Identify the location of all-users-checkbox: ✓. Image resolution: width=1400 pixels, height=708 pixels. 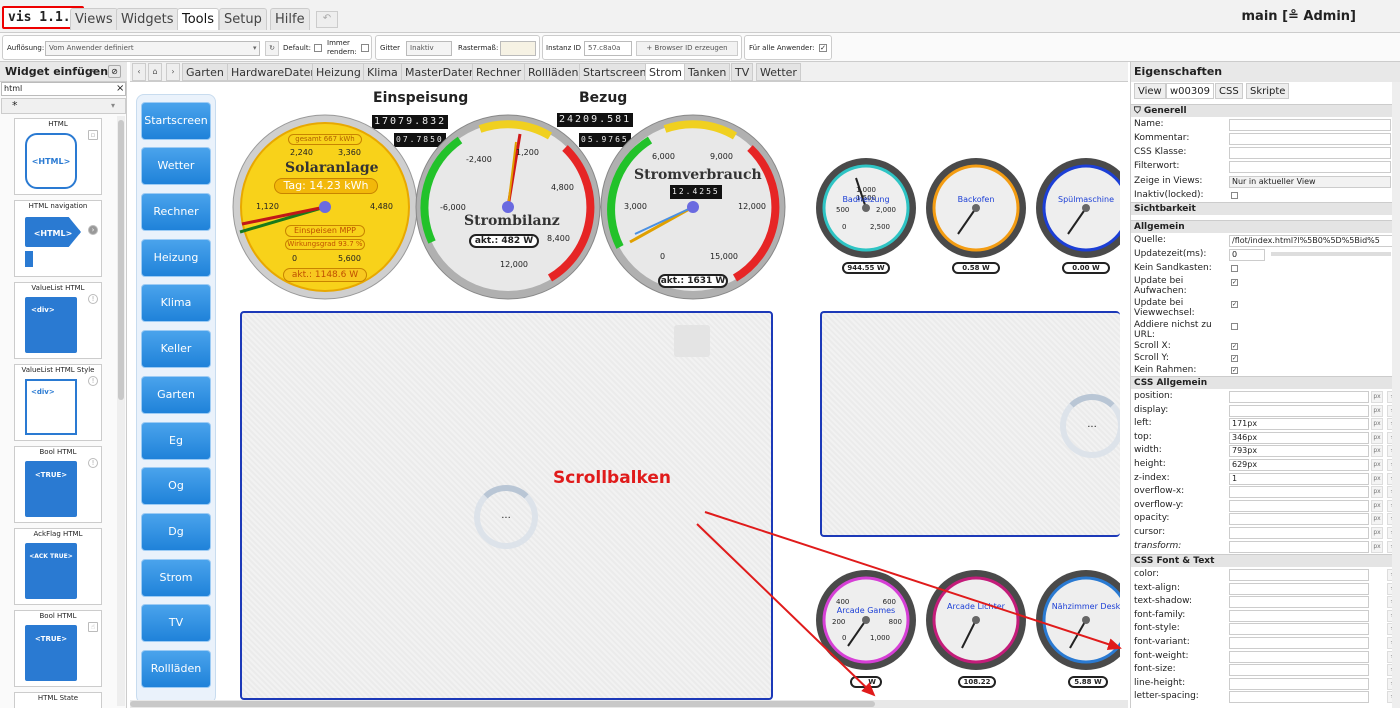
(823, 48).